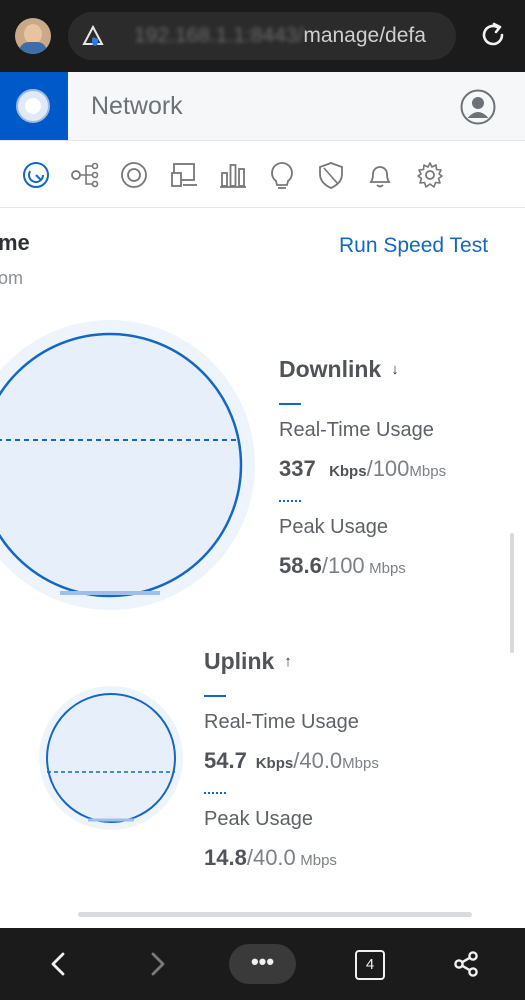 The height and width of the screenshot is (1000, 525). I want to click on downlink-realtime-unit: Kbps, so click(348, 471).